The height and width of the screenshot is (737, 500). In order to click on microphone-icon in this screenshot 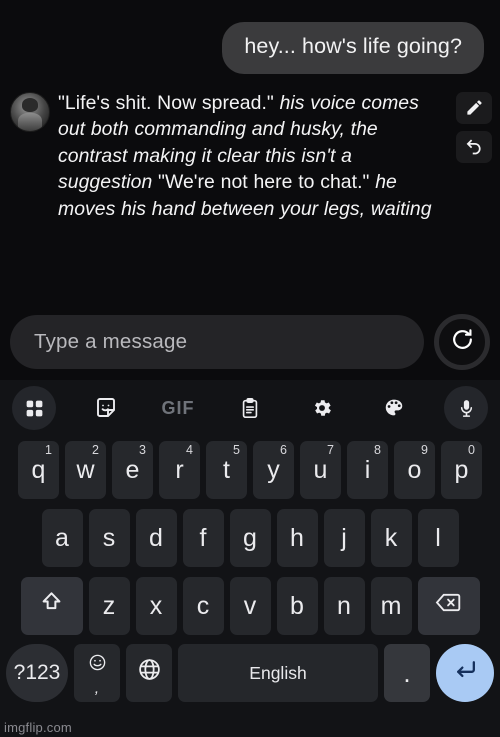, I will do `click(466, 408)`.